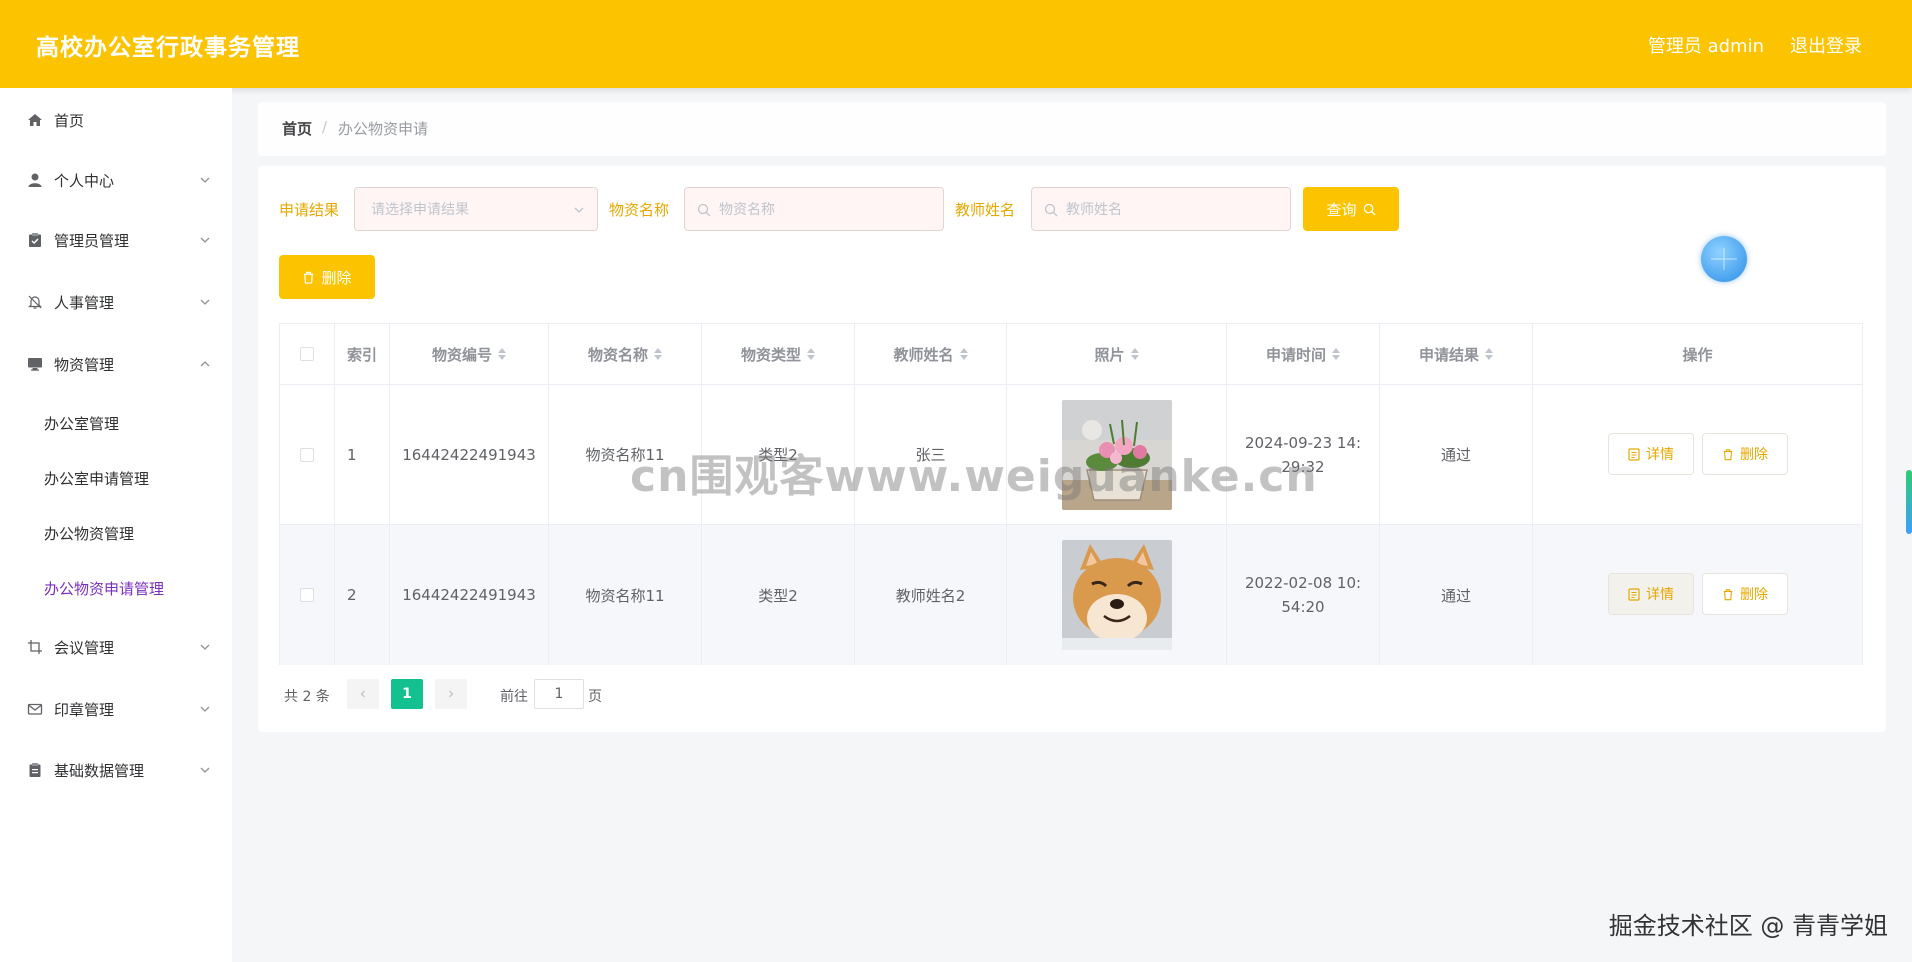 This screenshot has width=1912, height=962. I want to click on side-scroll-indicator, so click(1909, 502).